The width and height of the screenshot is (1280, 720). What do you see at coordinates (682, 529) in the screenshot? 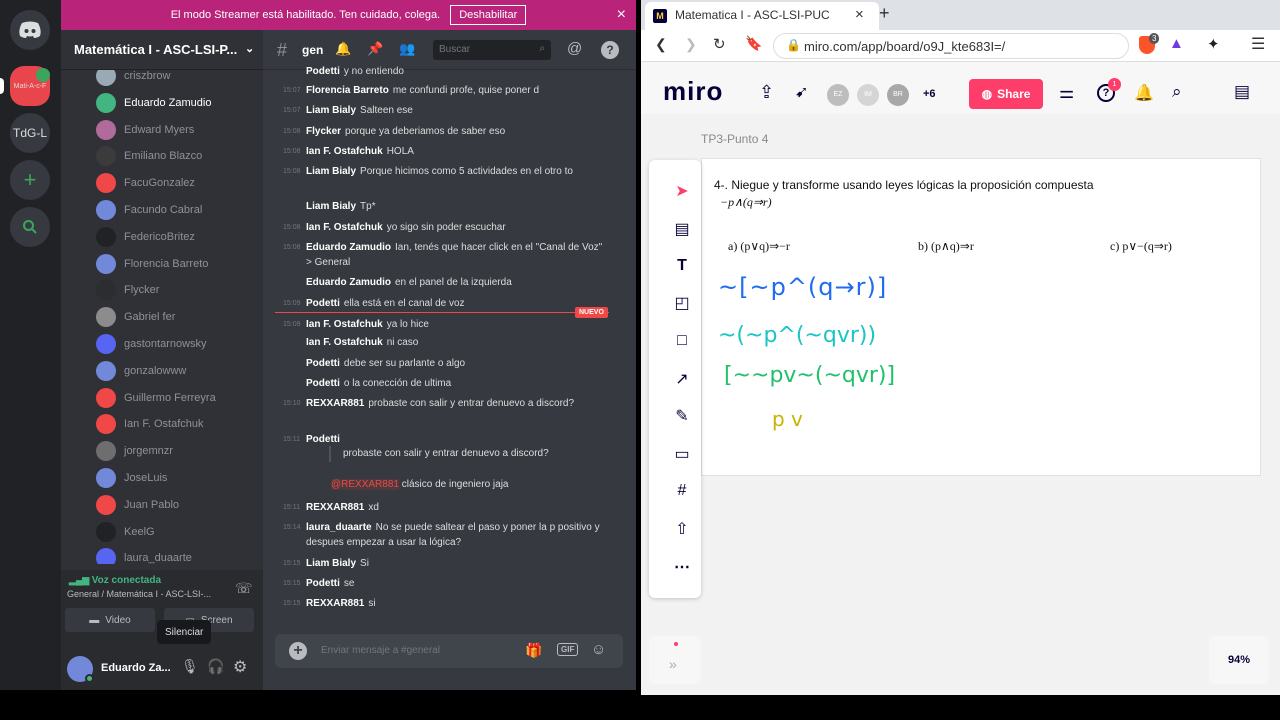
I see `upload-icon: ⇧` at bounding box center [682, 529].